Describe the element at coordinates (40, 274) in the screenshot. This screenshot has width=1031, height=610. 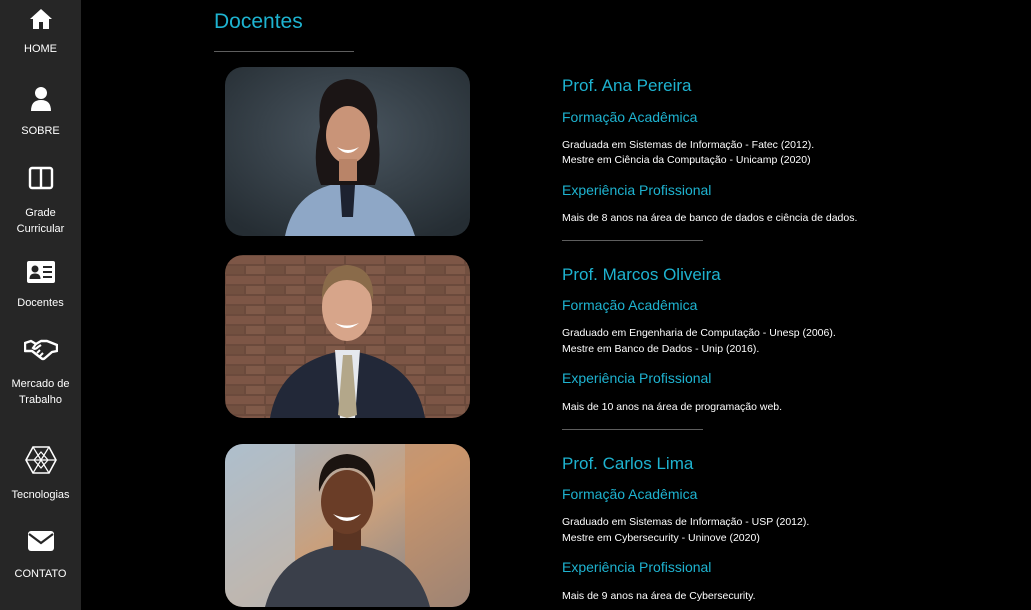
I see `id-card-icon` at that location.